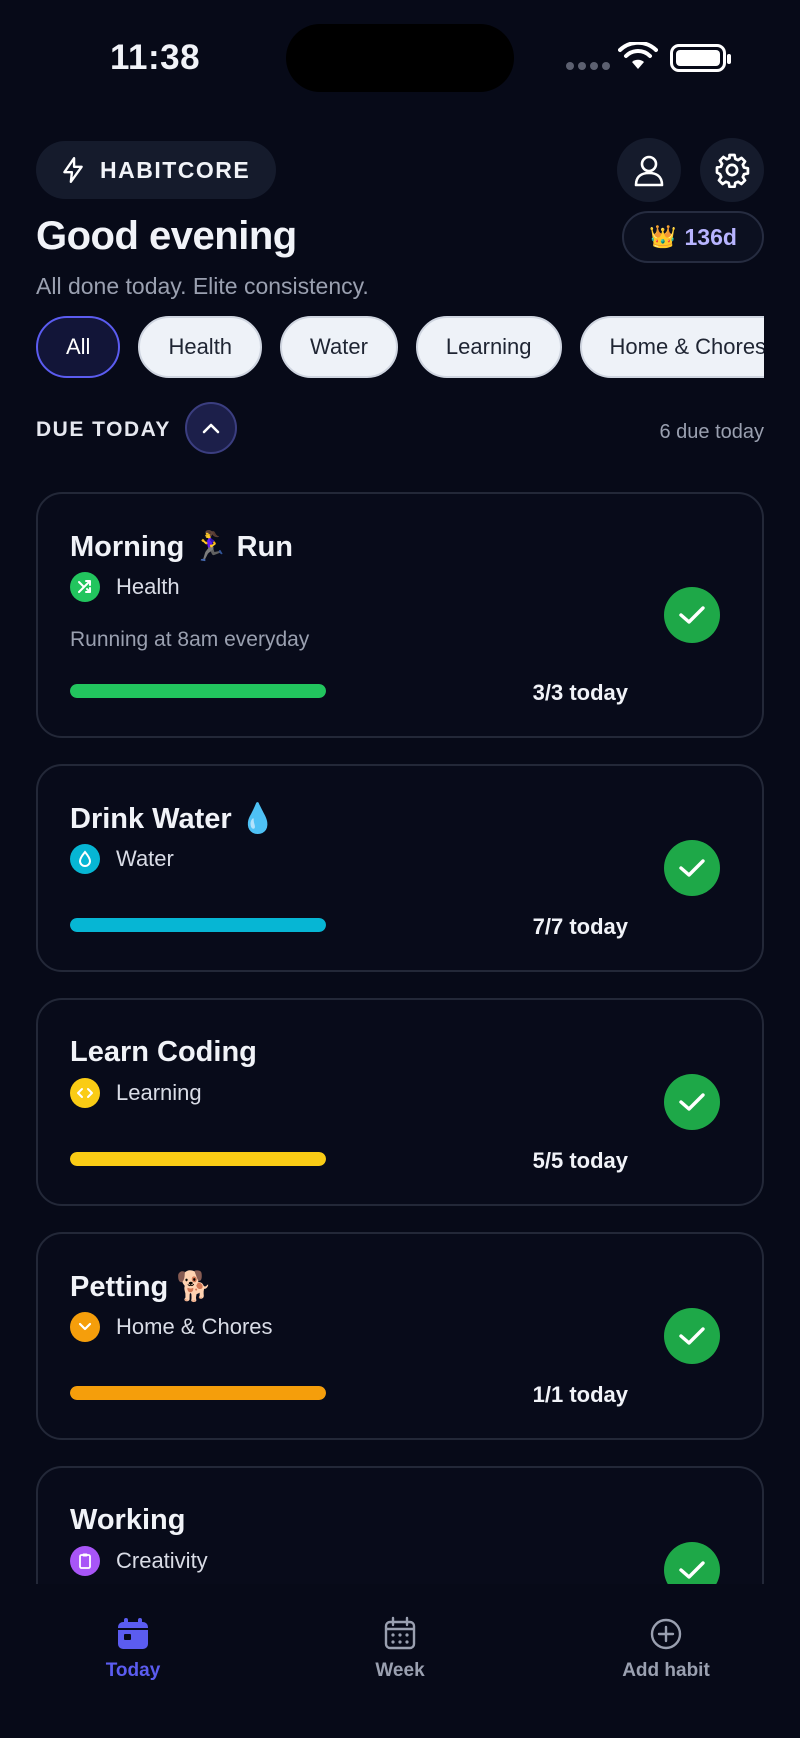 The height and width of the screenshot is (1738, 800). What do you see at coordinates (202, 286) in the screenshot?
I see `greeting-subtitle: All done today. Elite consistency.` at bounding box center [202, 286].